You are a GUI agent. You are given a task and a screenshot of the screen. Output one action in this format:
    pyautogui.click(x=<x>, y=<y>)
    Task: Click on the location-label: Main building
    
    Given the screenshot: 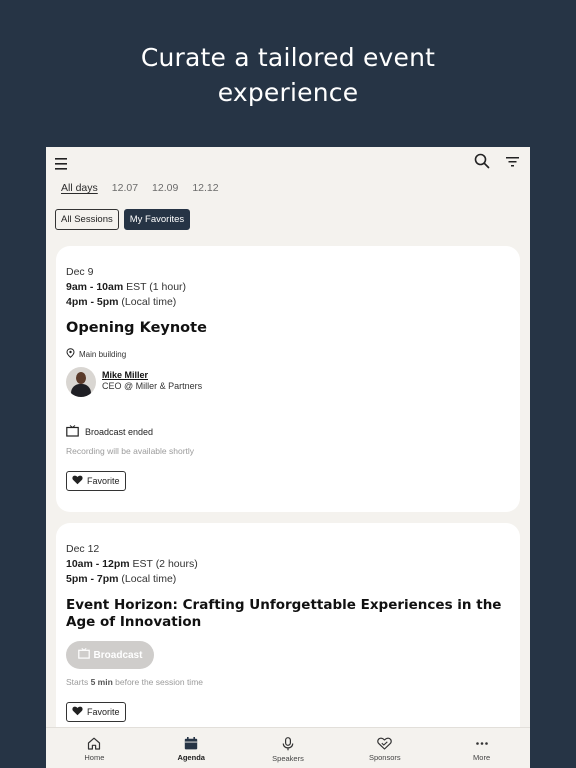 What is the action you would take?
    pyautogui.click(x=103, y=354)
    